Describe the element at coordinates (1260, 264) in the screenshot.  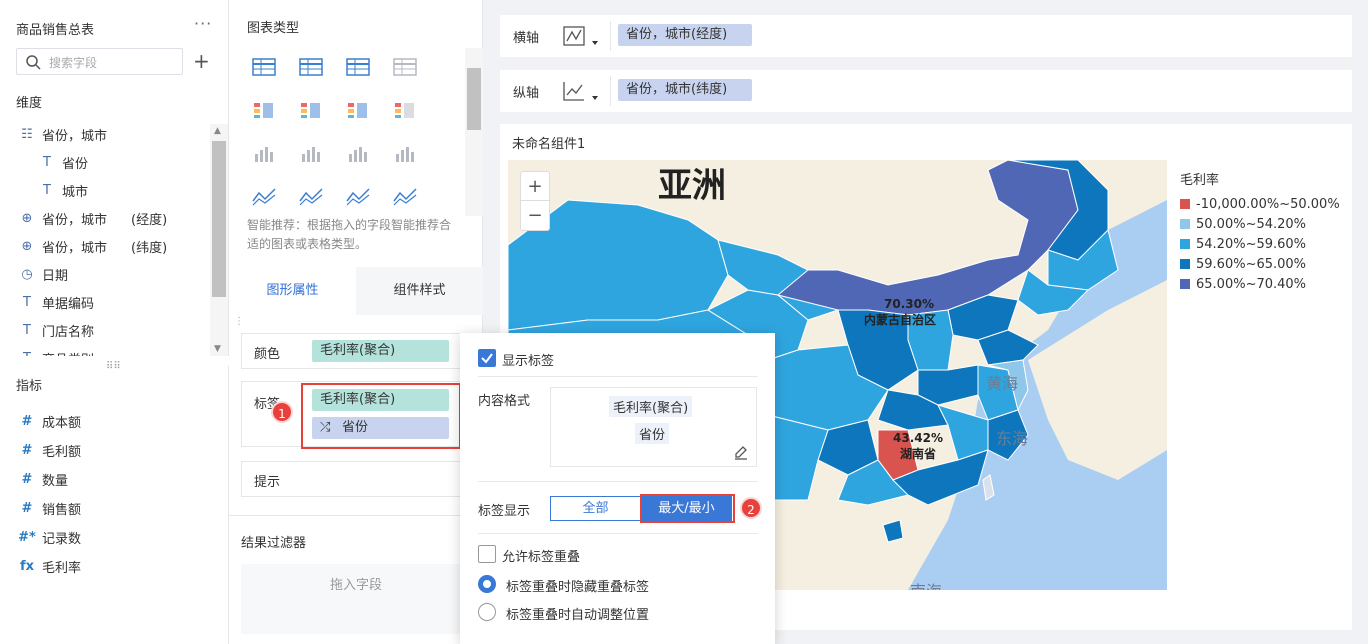
I see `legend-item: 59.60%~65.00%` at that location.